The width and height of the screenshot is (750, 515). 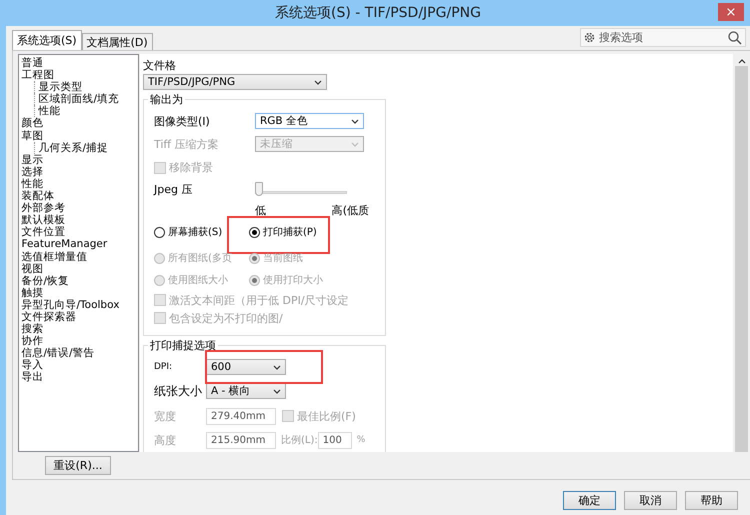 I want to click on tree-item: 显示, so click(x=33, y=160).